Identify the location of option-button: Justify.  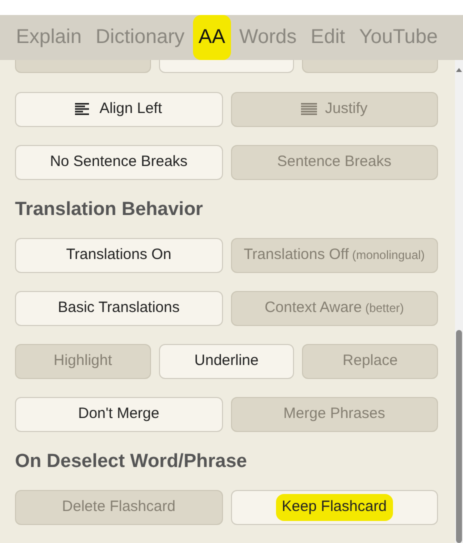
(334, 109).